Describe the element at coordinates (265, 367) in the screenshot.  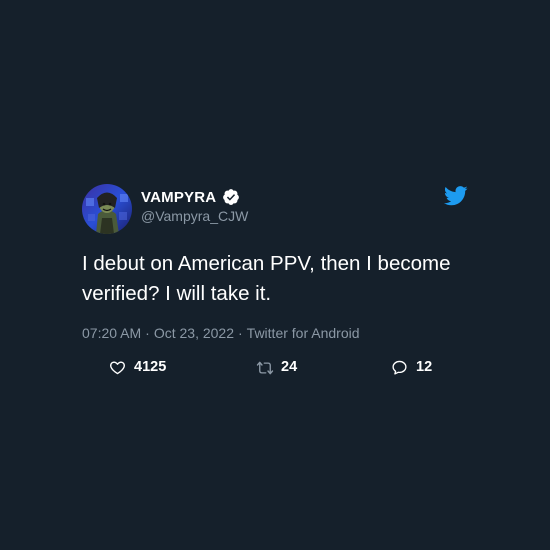
I see `retweet-icon` at that location.